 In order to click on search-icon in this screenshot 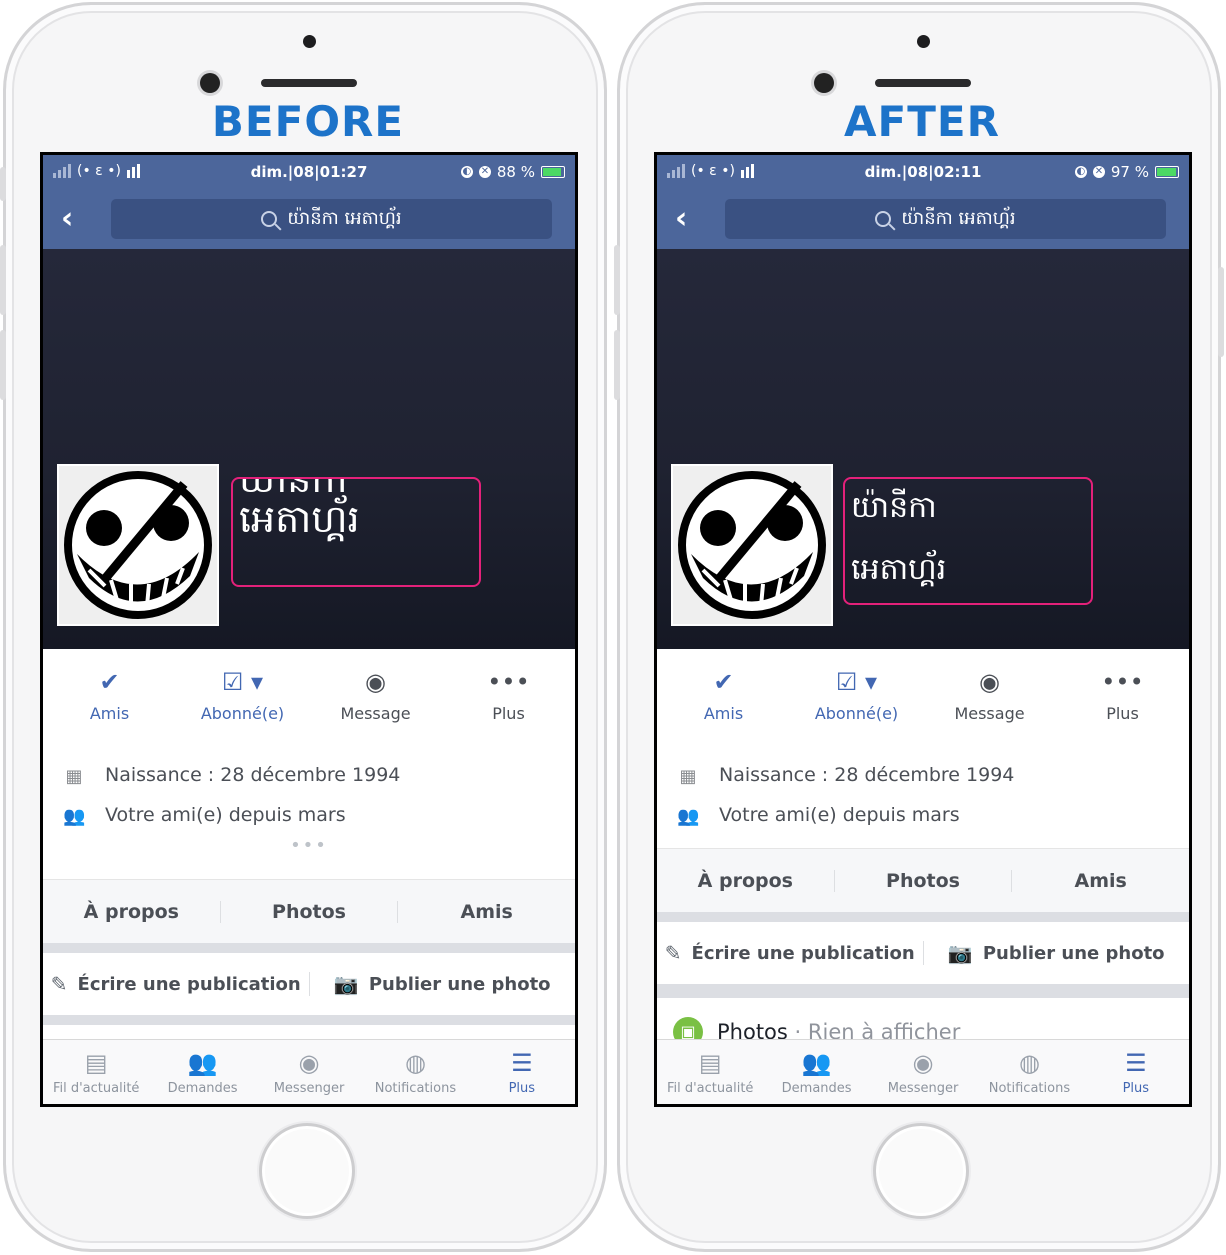, I will do `click(269, 219)`.